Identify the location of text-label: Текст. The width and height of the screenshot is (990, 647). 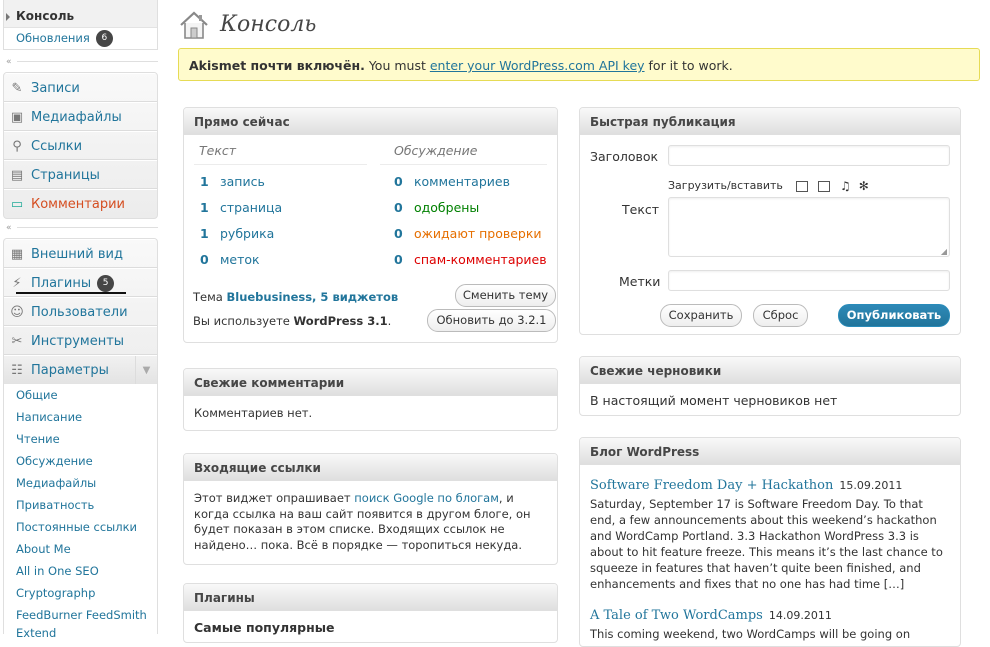
(641, 209).